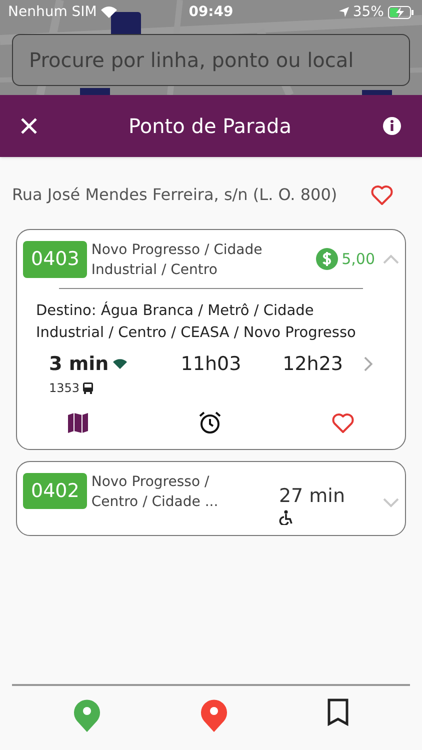 Image resolution: width=422 pixels, height=750 pixels. Describe the element at coordinates (177, 260) in the screenshot. I see `line-name: Novo Progresso / Cidade Industrial / Centro` at that location.